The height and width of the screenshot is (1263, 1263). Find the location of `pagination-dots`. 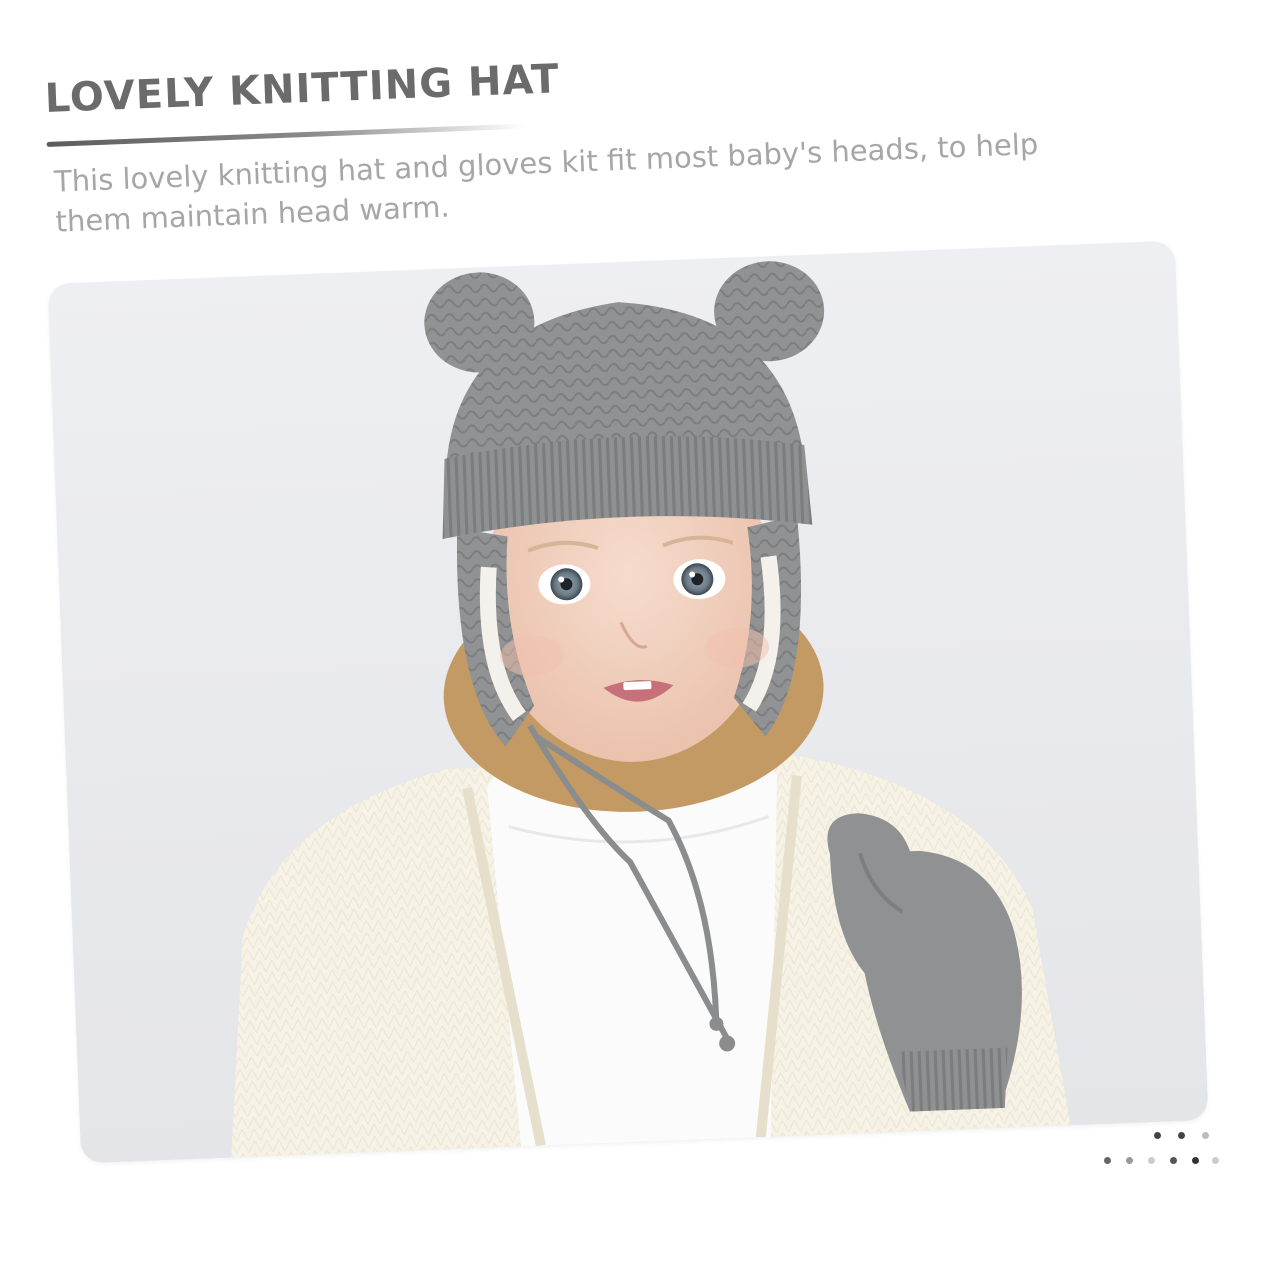

pagination-dots is located at coordinates (1165, 1150).